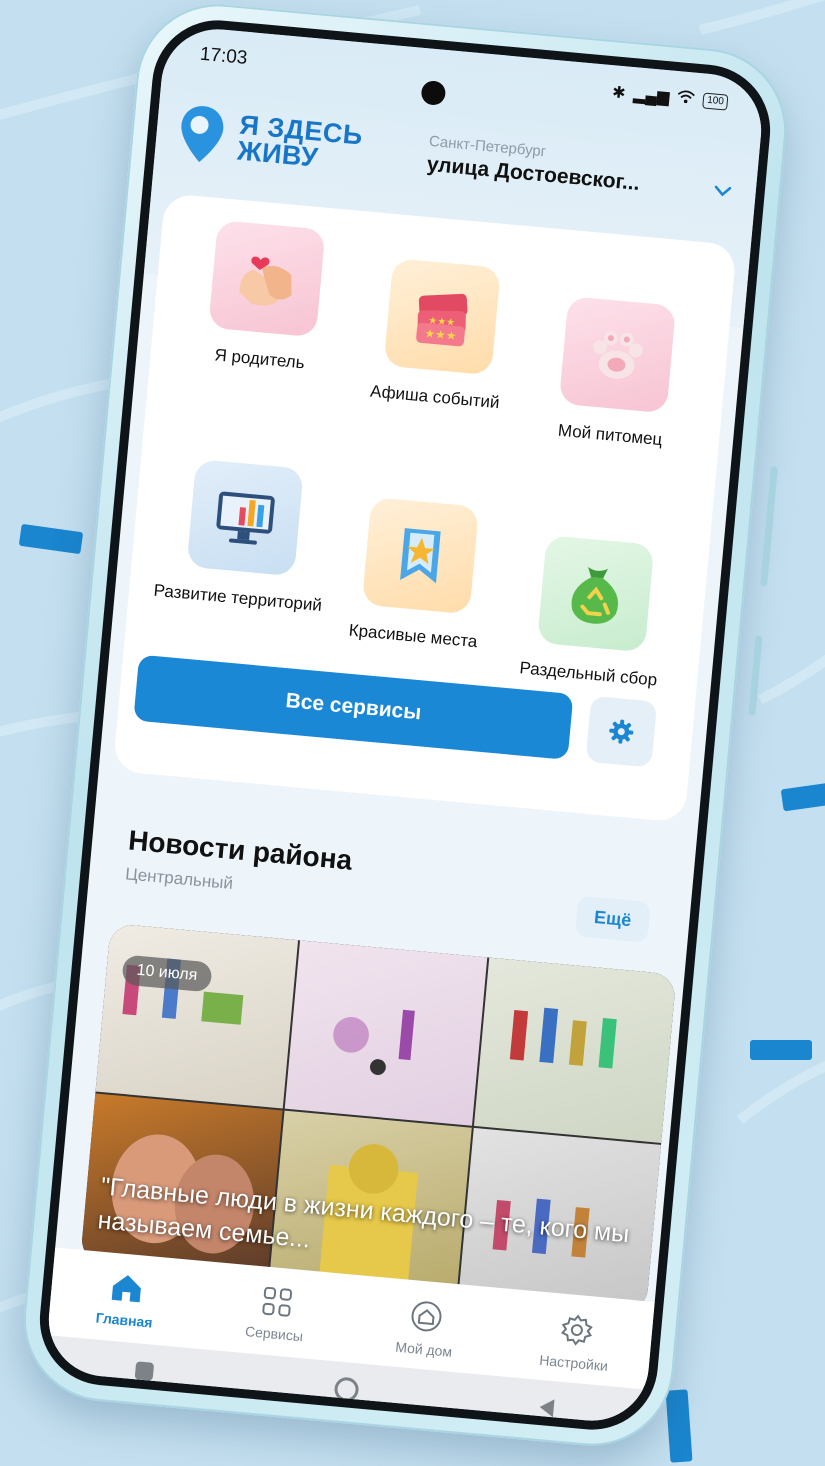 The width and height of the screenshot is (825, 1466). Describe the element at coordinates (723, 192) in the screenshot. I see `chevron-down-icon` at that location.